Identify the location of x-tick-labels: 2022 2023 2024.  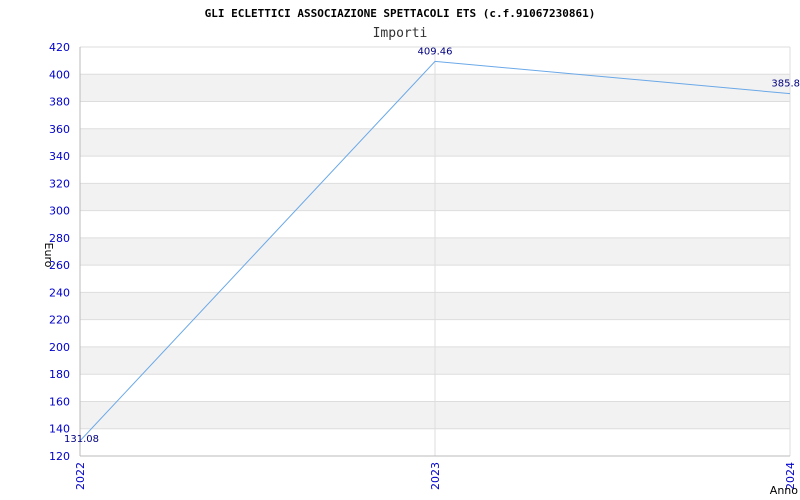
(435, 476).